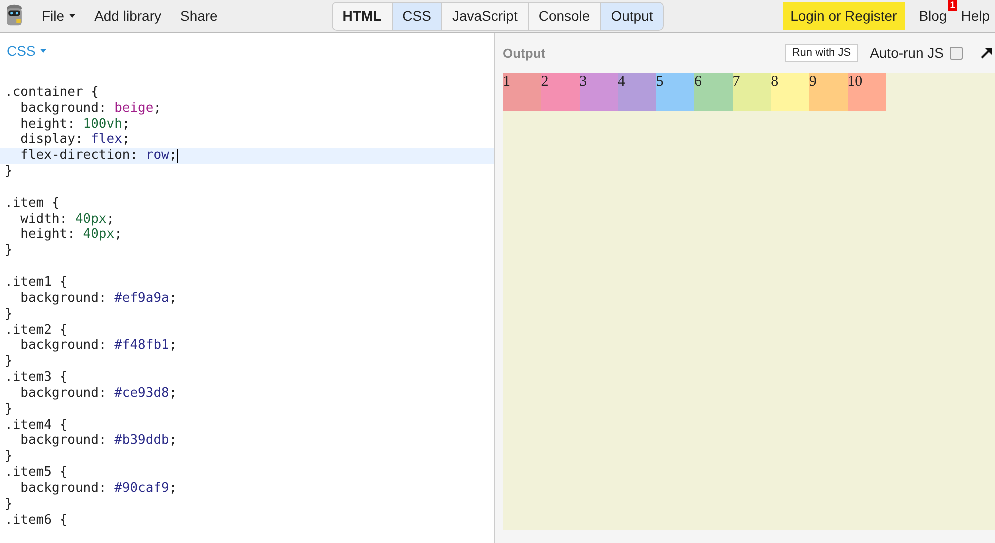 The image size is (995, 543). Describe the element at coordinates (867, 92) in the screenshot. I see `flex-item: 10` at that location.